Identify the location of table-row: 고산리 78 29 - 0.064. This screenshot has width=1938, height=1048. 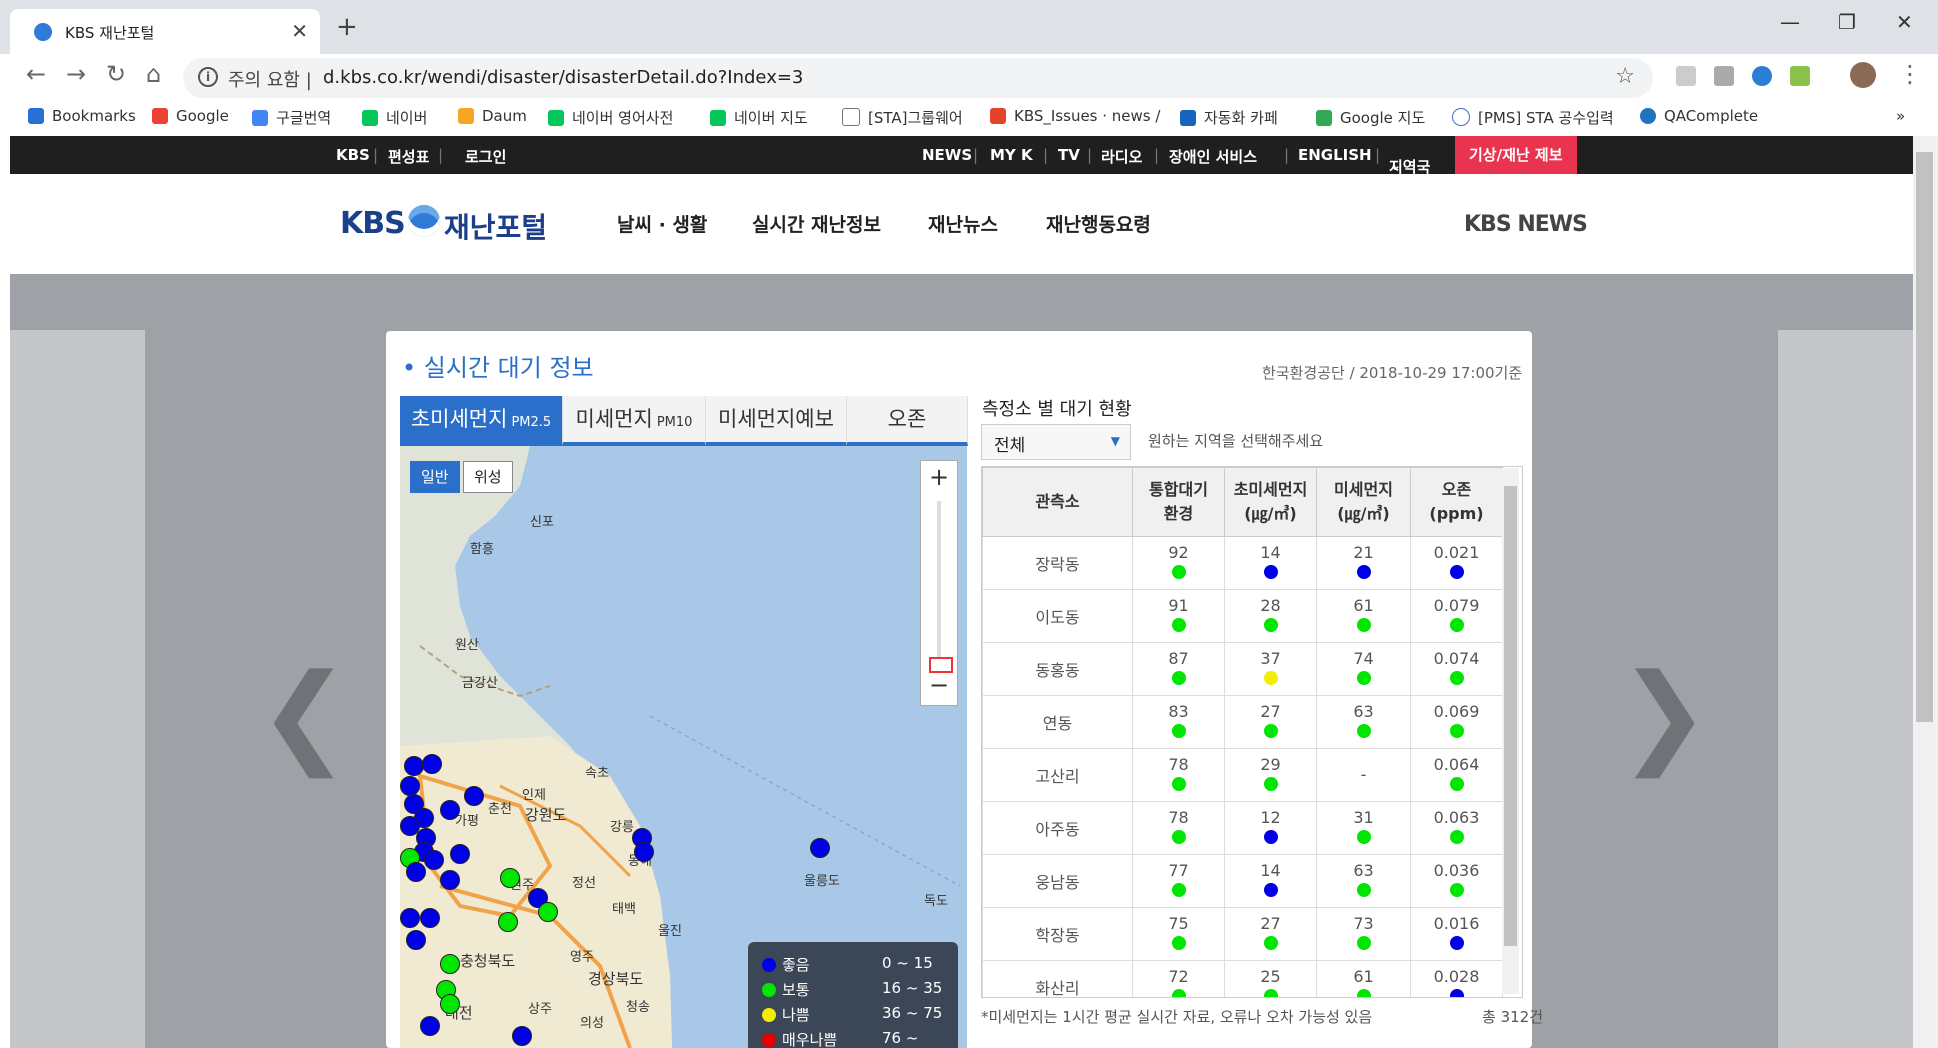
(1242, 775).